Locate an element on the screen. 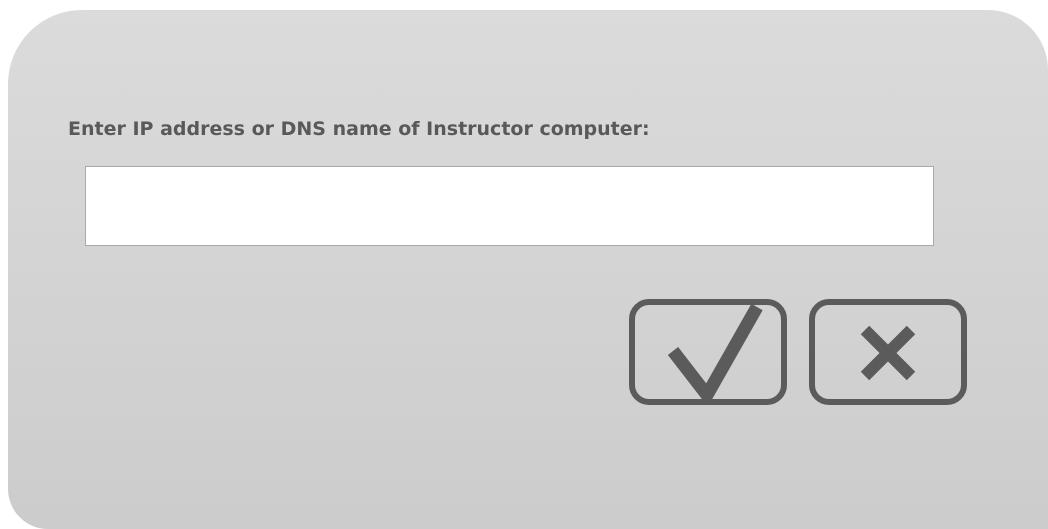  host-address-input is located at coordinates (509, 206).